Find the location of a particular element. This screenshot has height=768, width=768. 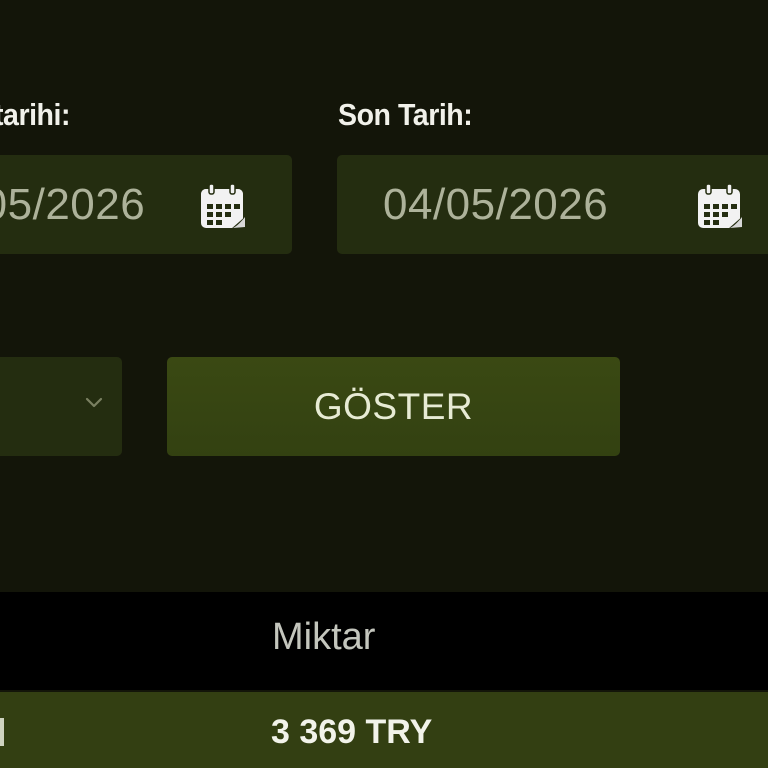

start-date-value: 04/05/2026 is located at coordinates (73, 204).